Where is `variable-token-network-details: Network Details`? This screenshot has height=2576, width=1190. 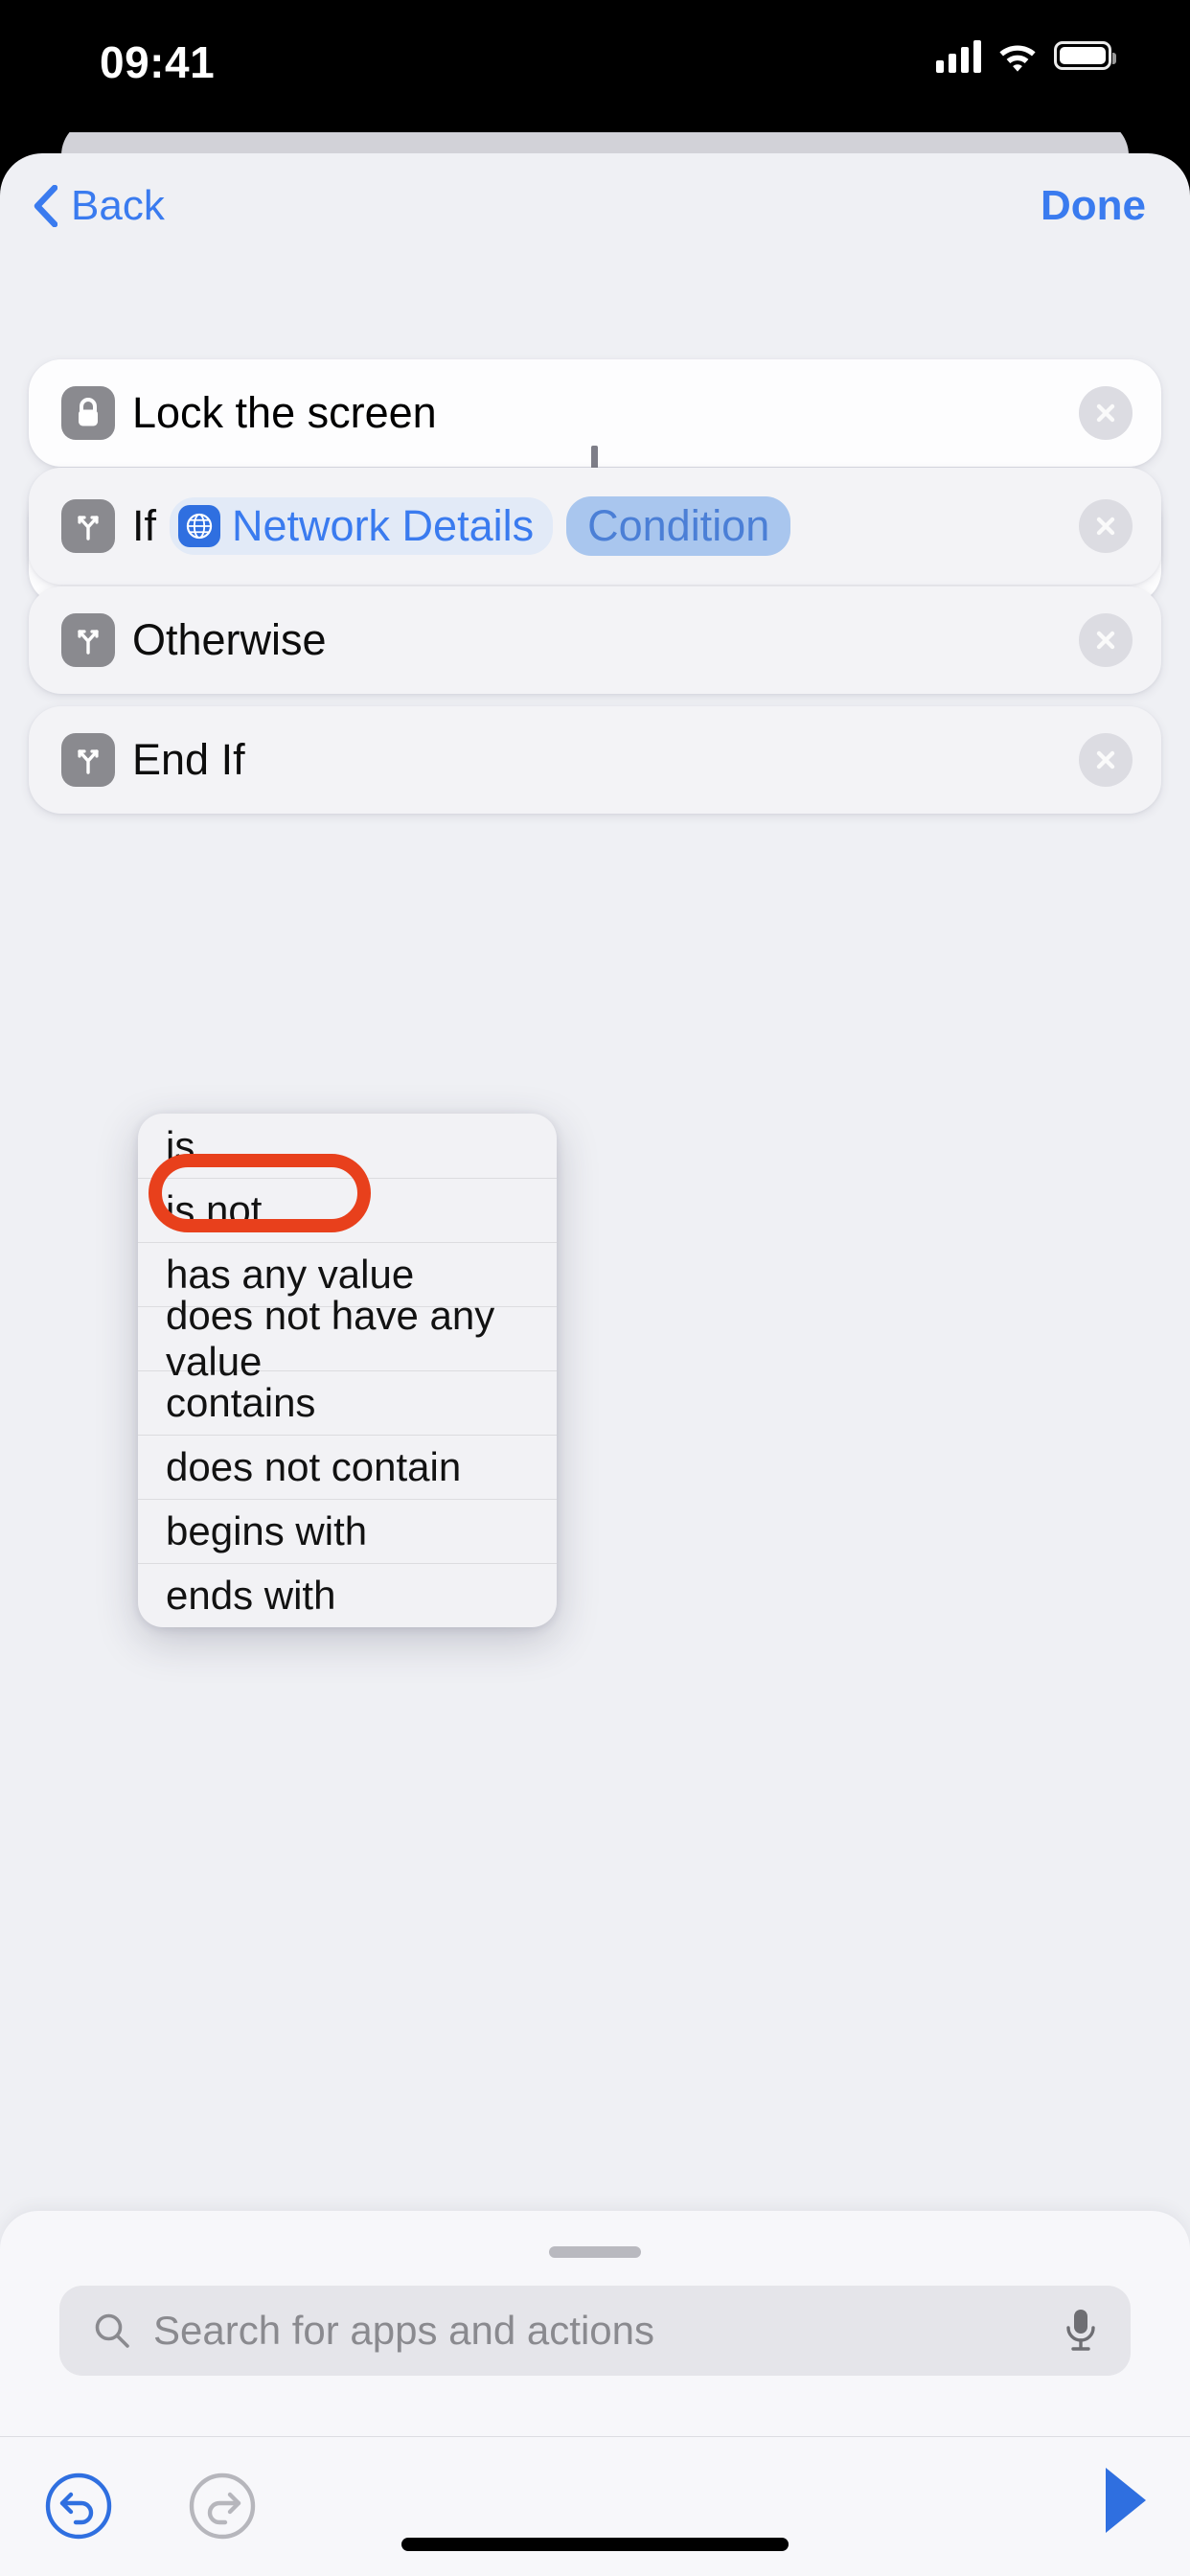
variable-token-network-details: Network Details is located at coordinates (362, 526).